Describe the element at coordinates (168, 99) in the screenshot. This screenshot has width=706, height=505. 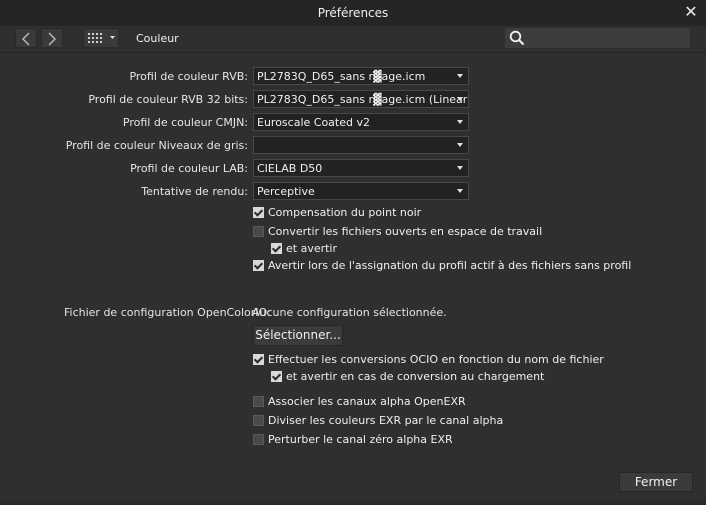
I see `rgb32-profile-label: Profil de couleur RVB 32 bits:` at that location.